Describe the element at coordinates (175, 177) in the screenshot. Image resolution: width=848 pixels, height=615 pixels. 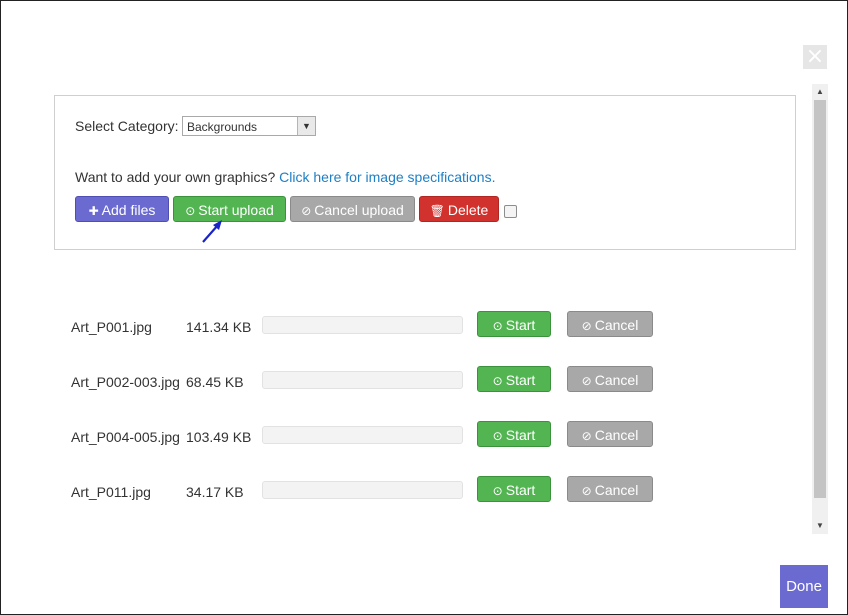
I see `want-text: Want to add your own graphics?` at that location.